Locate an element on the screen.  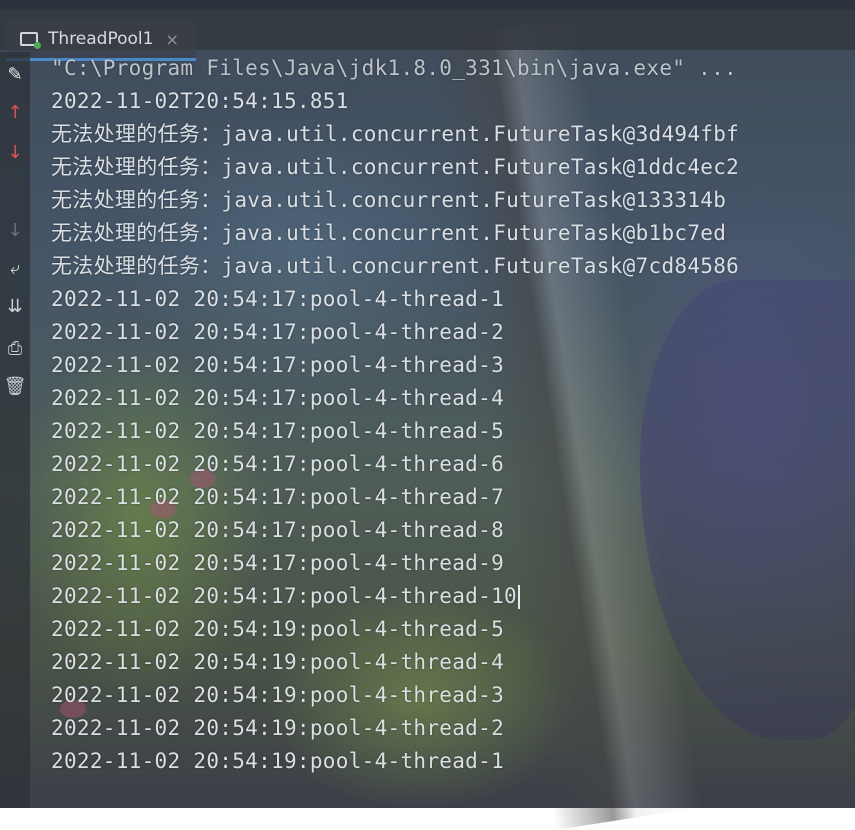
console-line: 2022-11-02 20:54:19:pool-4-thread-5 is located at coordinates (278, 629).